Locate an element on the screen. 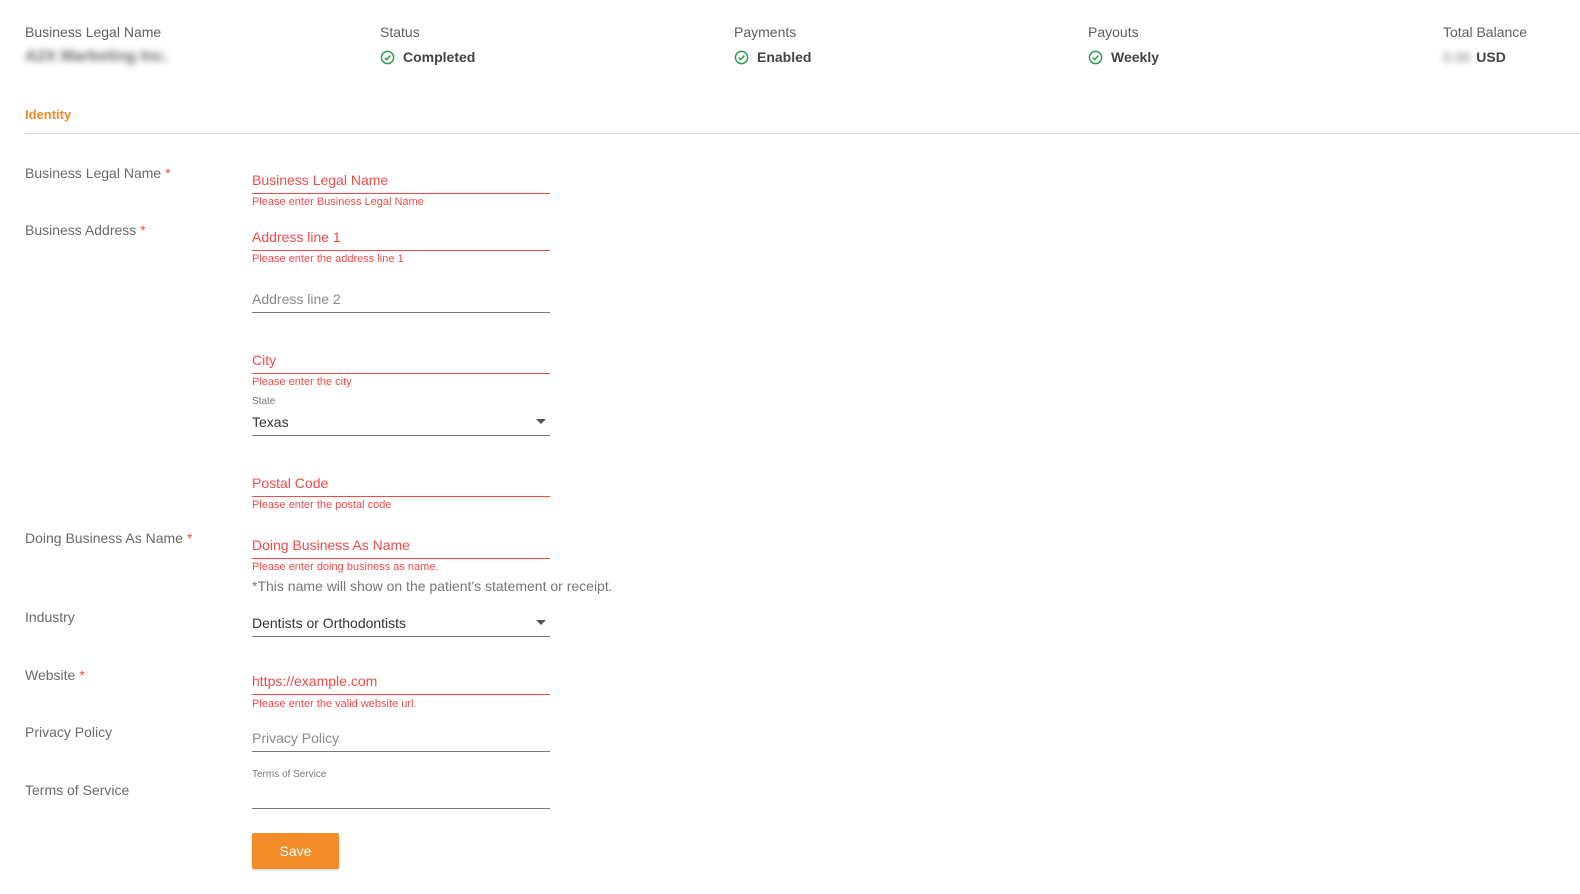  industry-select: Dentists or Orthodontists is located at coordinates (401, 625).